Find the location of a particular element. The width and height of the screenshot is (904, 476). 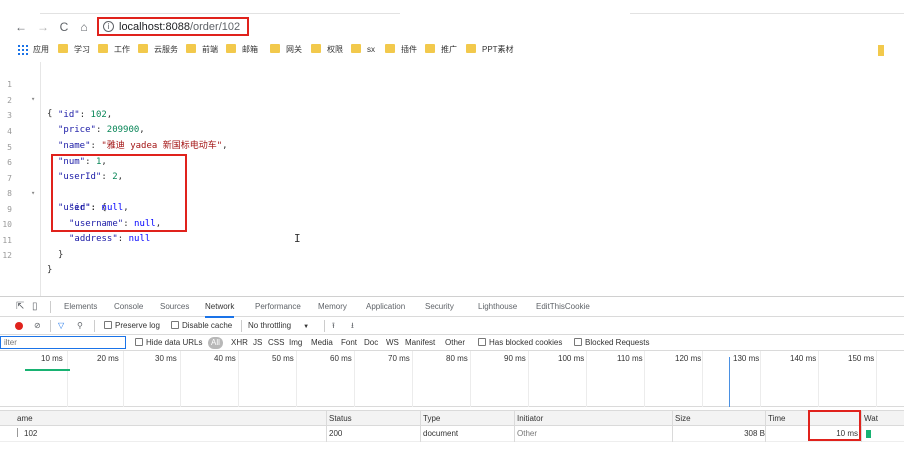

reload-button: C is located at coordinates (64, 27).